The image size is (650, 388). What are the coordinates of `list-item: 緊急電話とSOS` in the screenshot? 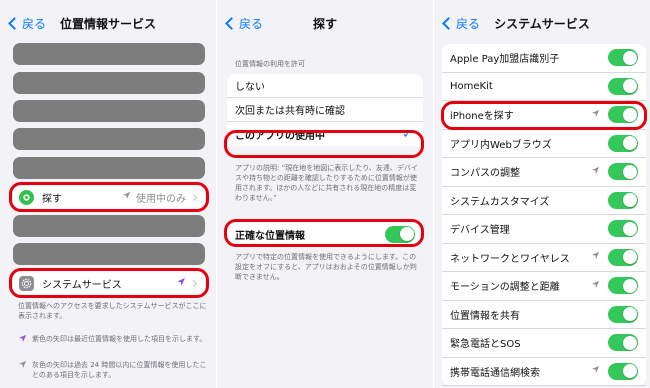 It's located at (544, 343).